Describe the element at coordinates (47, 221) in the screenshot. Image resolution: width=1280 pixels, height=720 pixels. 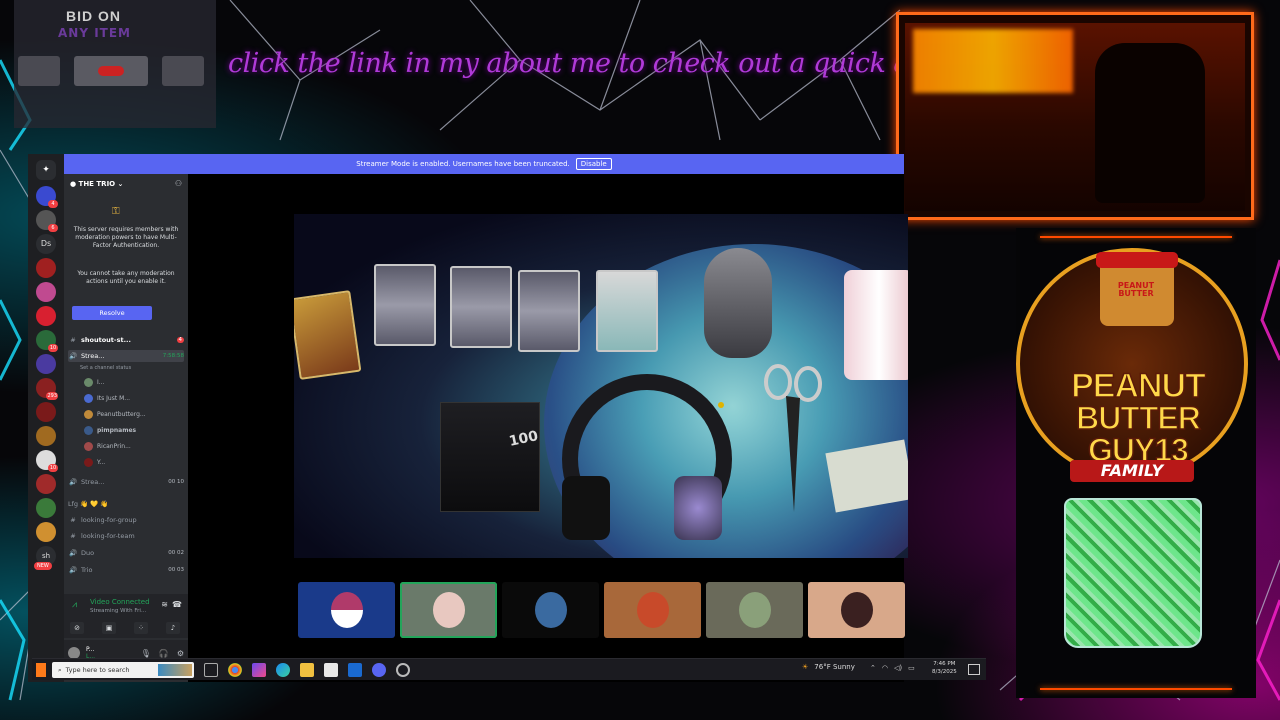
I see `server-icon: 6` at that location.